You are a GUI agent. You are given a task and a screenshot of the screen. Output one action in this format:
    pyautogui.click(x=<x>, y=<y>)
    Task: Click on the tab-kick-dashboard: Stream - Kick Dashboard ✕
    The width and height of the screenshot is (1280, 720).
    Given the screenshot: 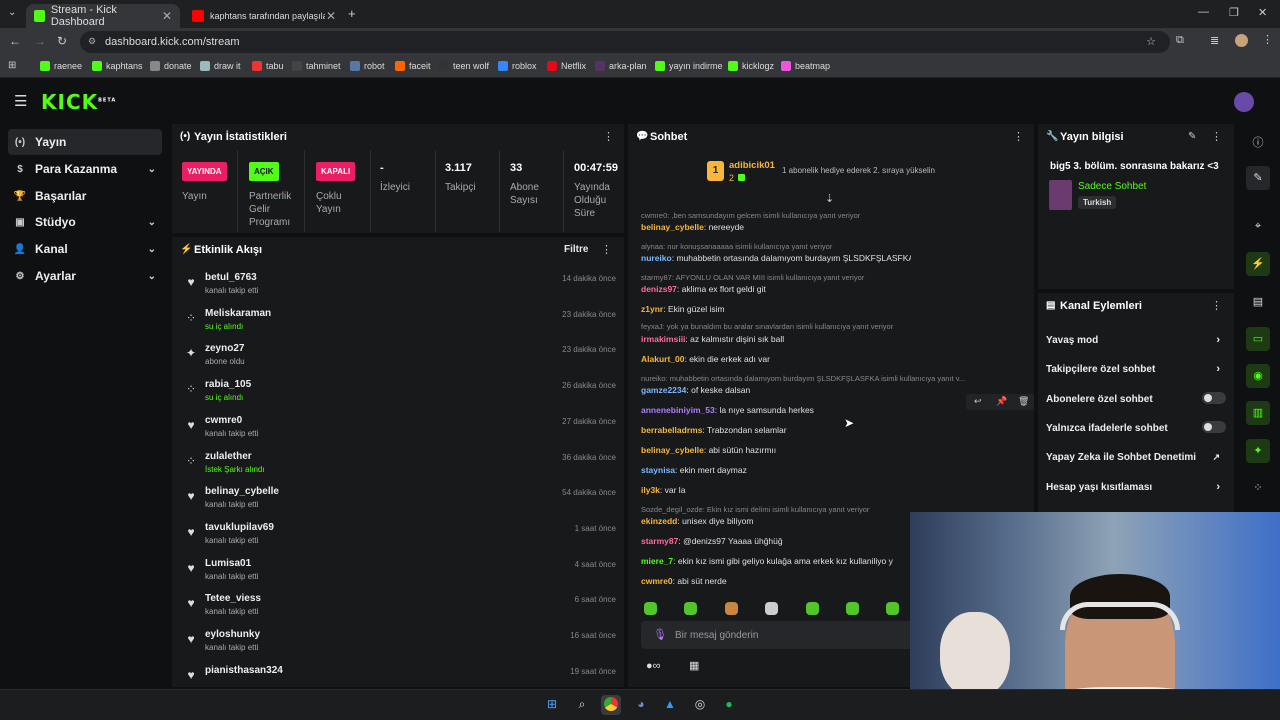 What is the action you would take?
    pyautogui.click(x=103, y=16)
    